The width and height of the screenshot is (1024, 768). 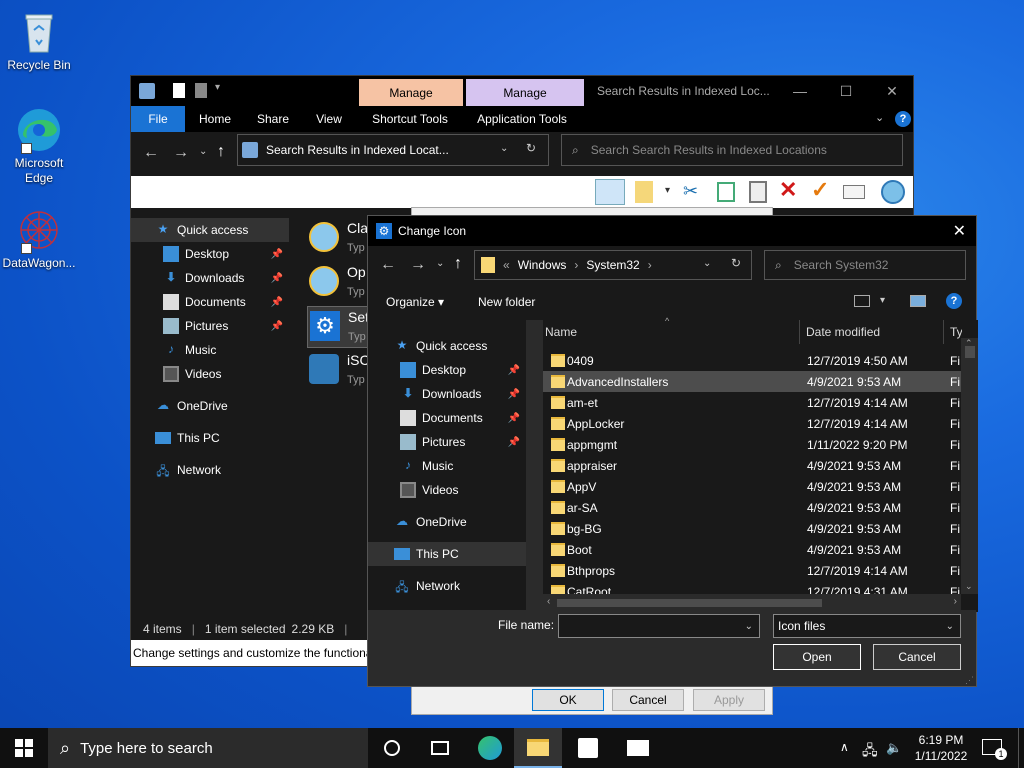 What do you see at coordinates (752, 528) in the screenshot?
I see `file-row: bg-BG 4/9/2021 9:53 AM Fi` at bounding box center [752, 528].